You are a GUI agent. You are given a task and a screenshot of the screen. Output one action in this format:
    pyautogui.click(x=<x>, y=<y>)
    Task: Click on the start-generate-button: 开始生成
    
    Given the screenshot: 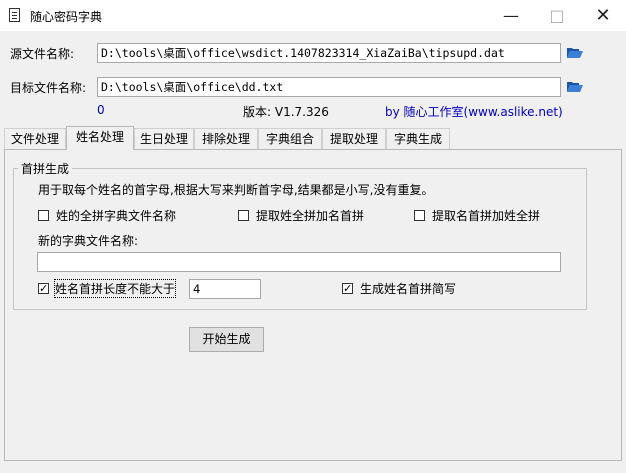 What is the action you would take?
    pyautogui.click(x=226, y=339)
    